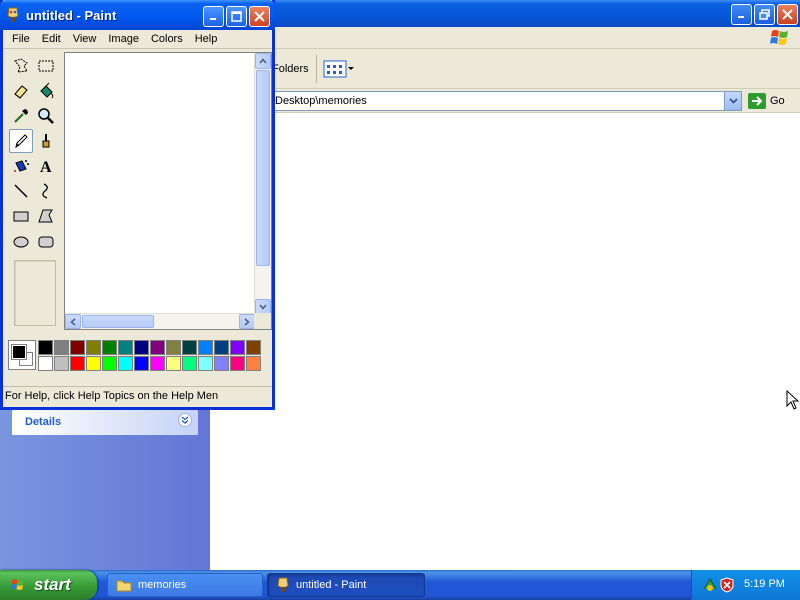 The height and width of the screenshot is (600, 800). Describe the element at coordinates (167, 39) in the screenshot. I see `menu-colors: Colors` at that location.